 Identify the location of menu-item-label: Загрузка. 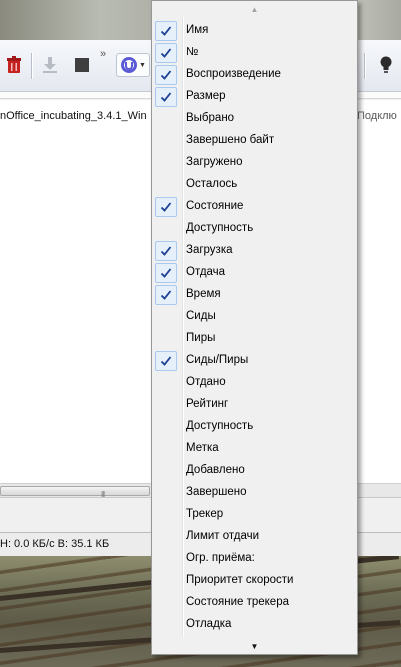
(209, 250).